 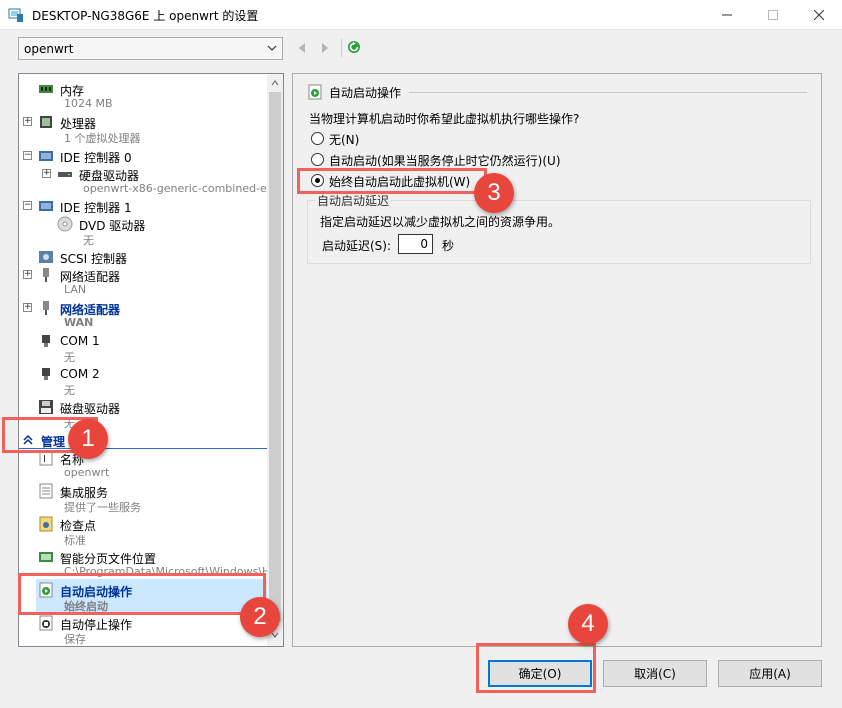 I want to click on delay-unit: 秒, so click(x=448, y=246).